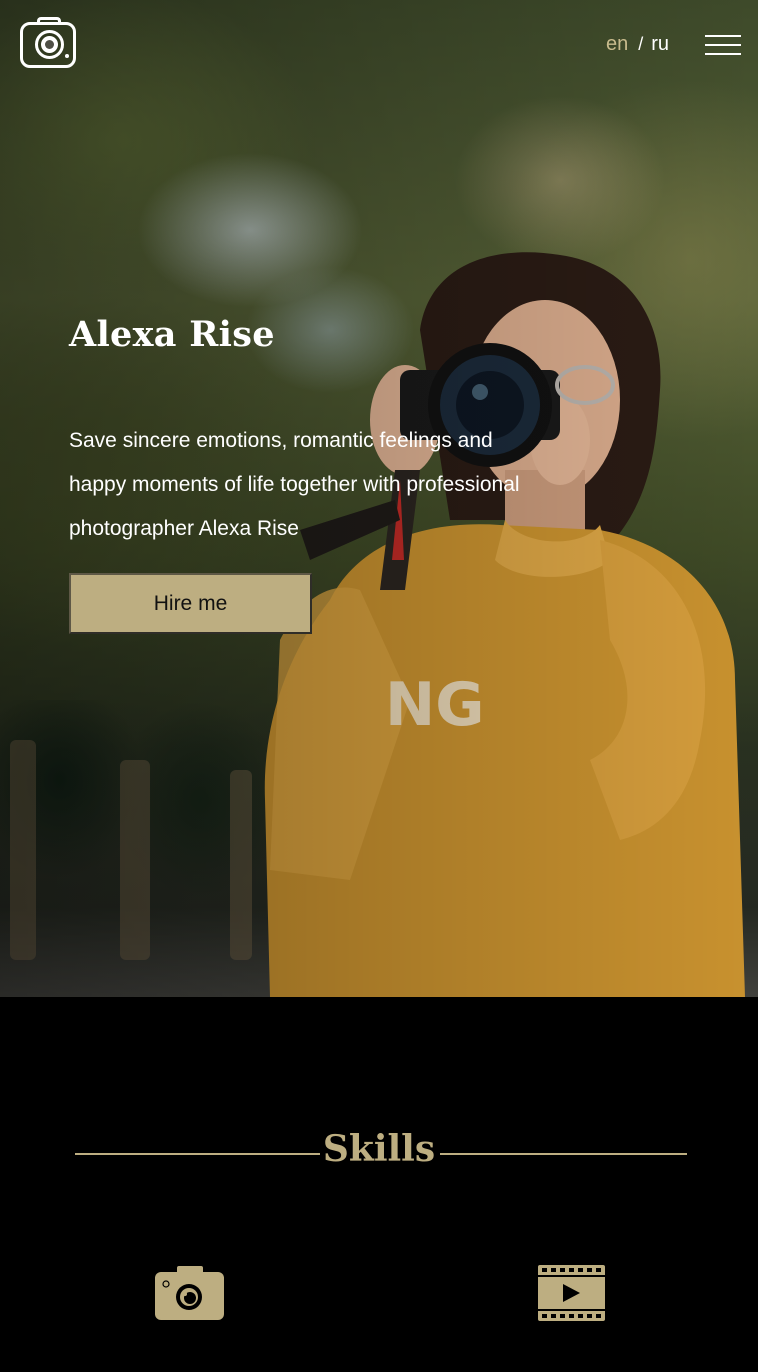 The height and width of the screenshot is (1372, 758). I want to click on skills-title: Skills, so click(379, 1149).